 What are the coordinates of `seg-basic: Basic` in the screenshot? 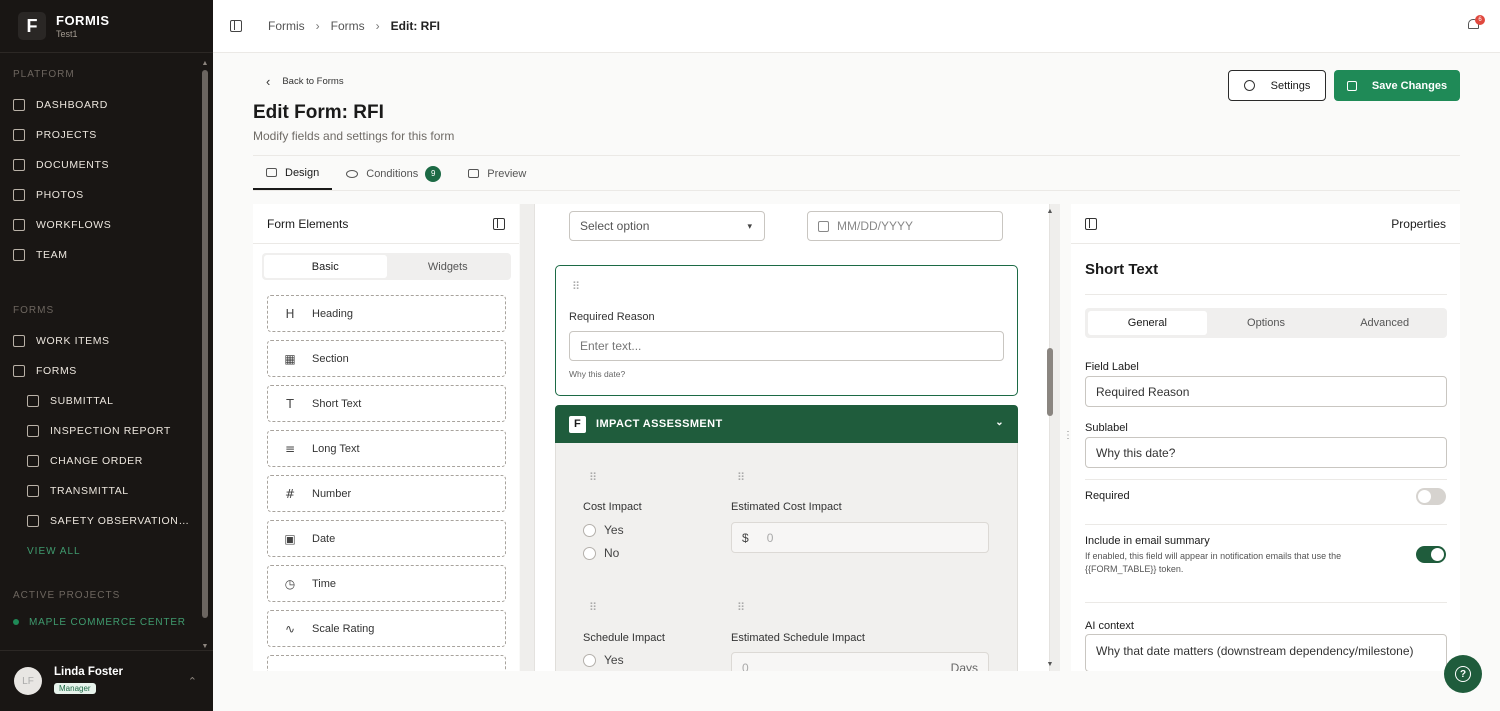 It's located at (325, 266).